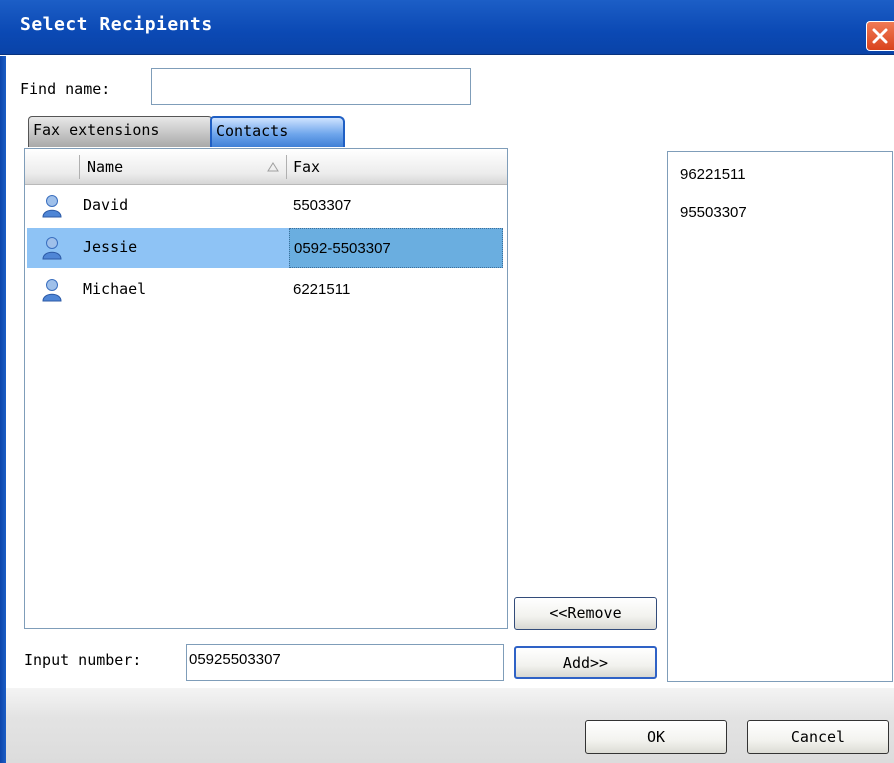  What do you see at coordinates (656, 737) in the screenshot?
I see `ok-button: OK` at bounding box center [656, 737].